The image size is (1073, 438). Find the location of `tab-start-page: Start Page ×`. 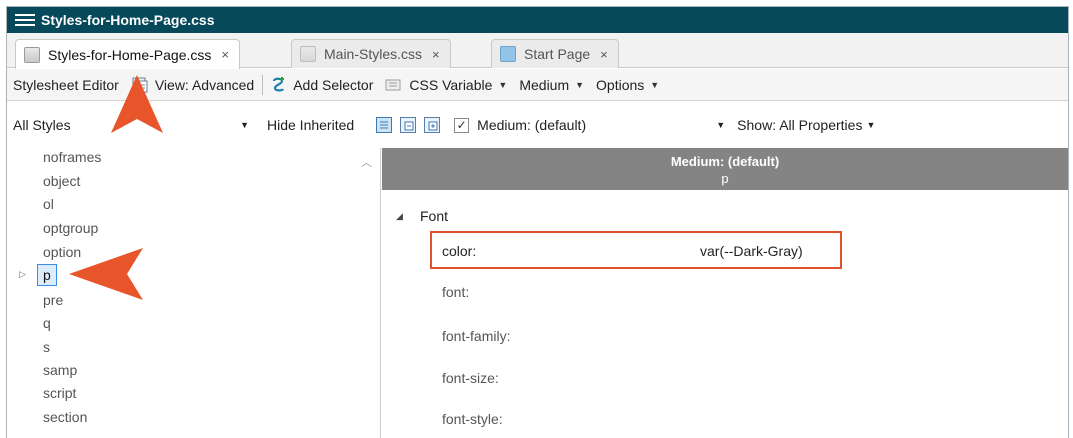

tab-start-page: Start Page × is located at coordinates (555, 53).